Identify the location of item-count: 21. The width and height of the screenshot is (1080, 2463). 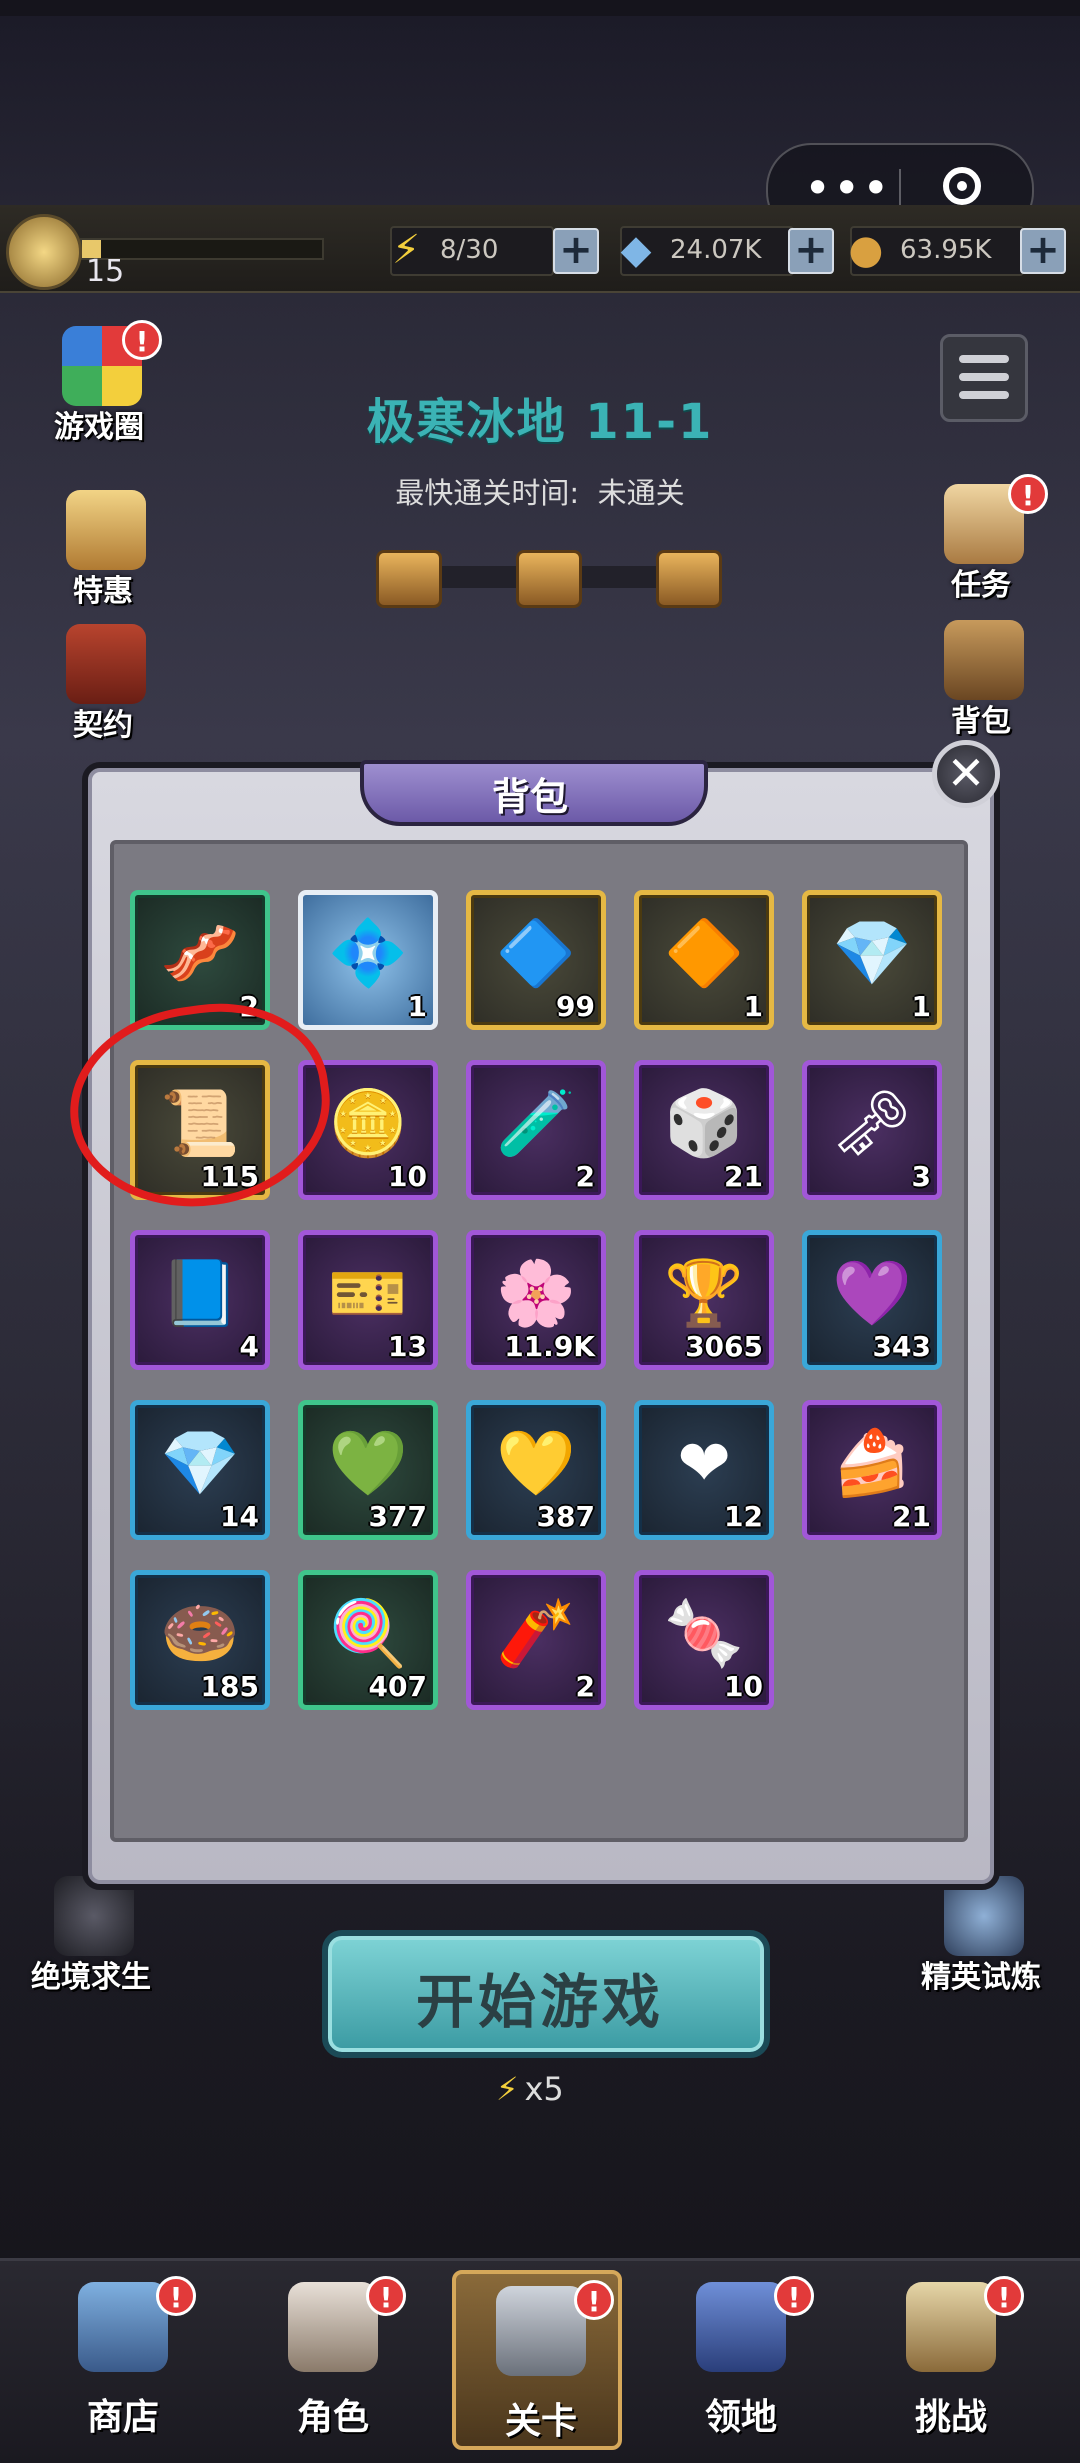
(743, 1176).